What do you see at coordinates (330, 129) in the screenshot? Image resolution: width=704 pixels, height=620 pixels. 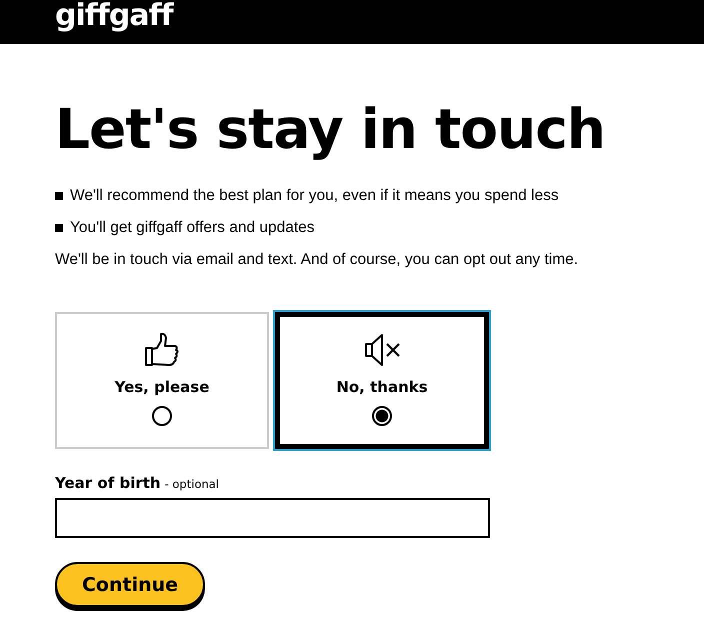 I see `page-heading: Let's stay in touch` at bounding box center [330, 129].